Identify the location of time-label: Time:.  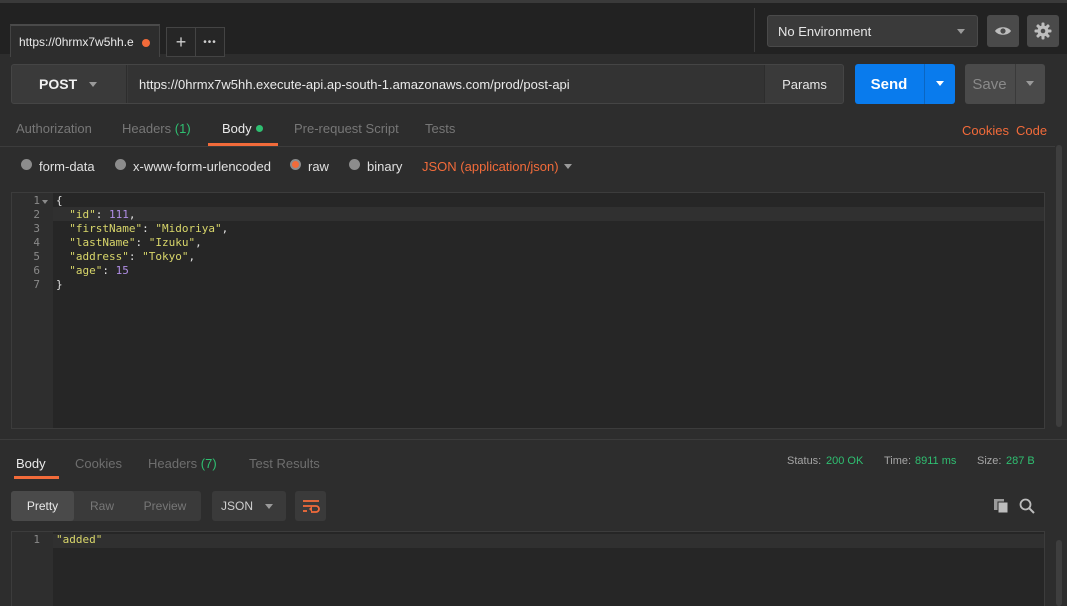
(898, 461).